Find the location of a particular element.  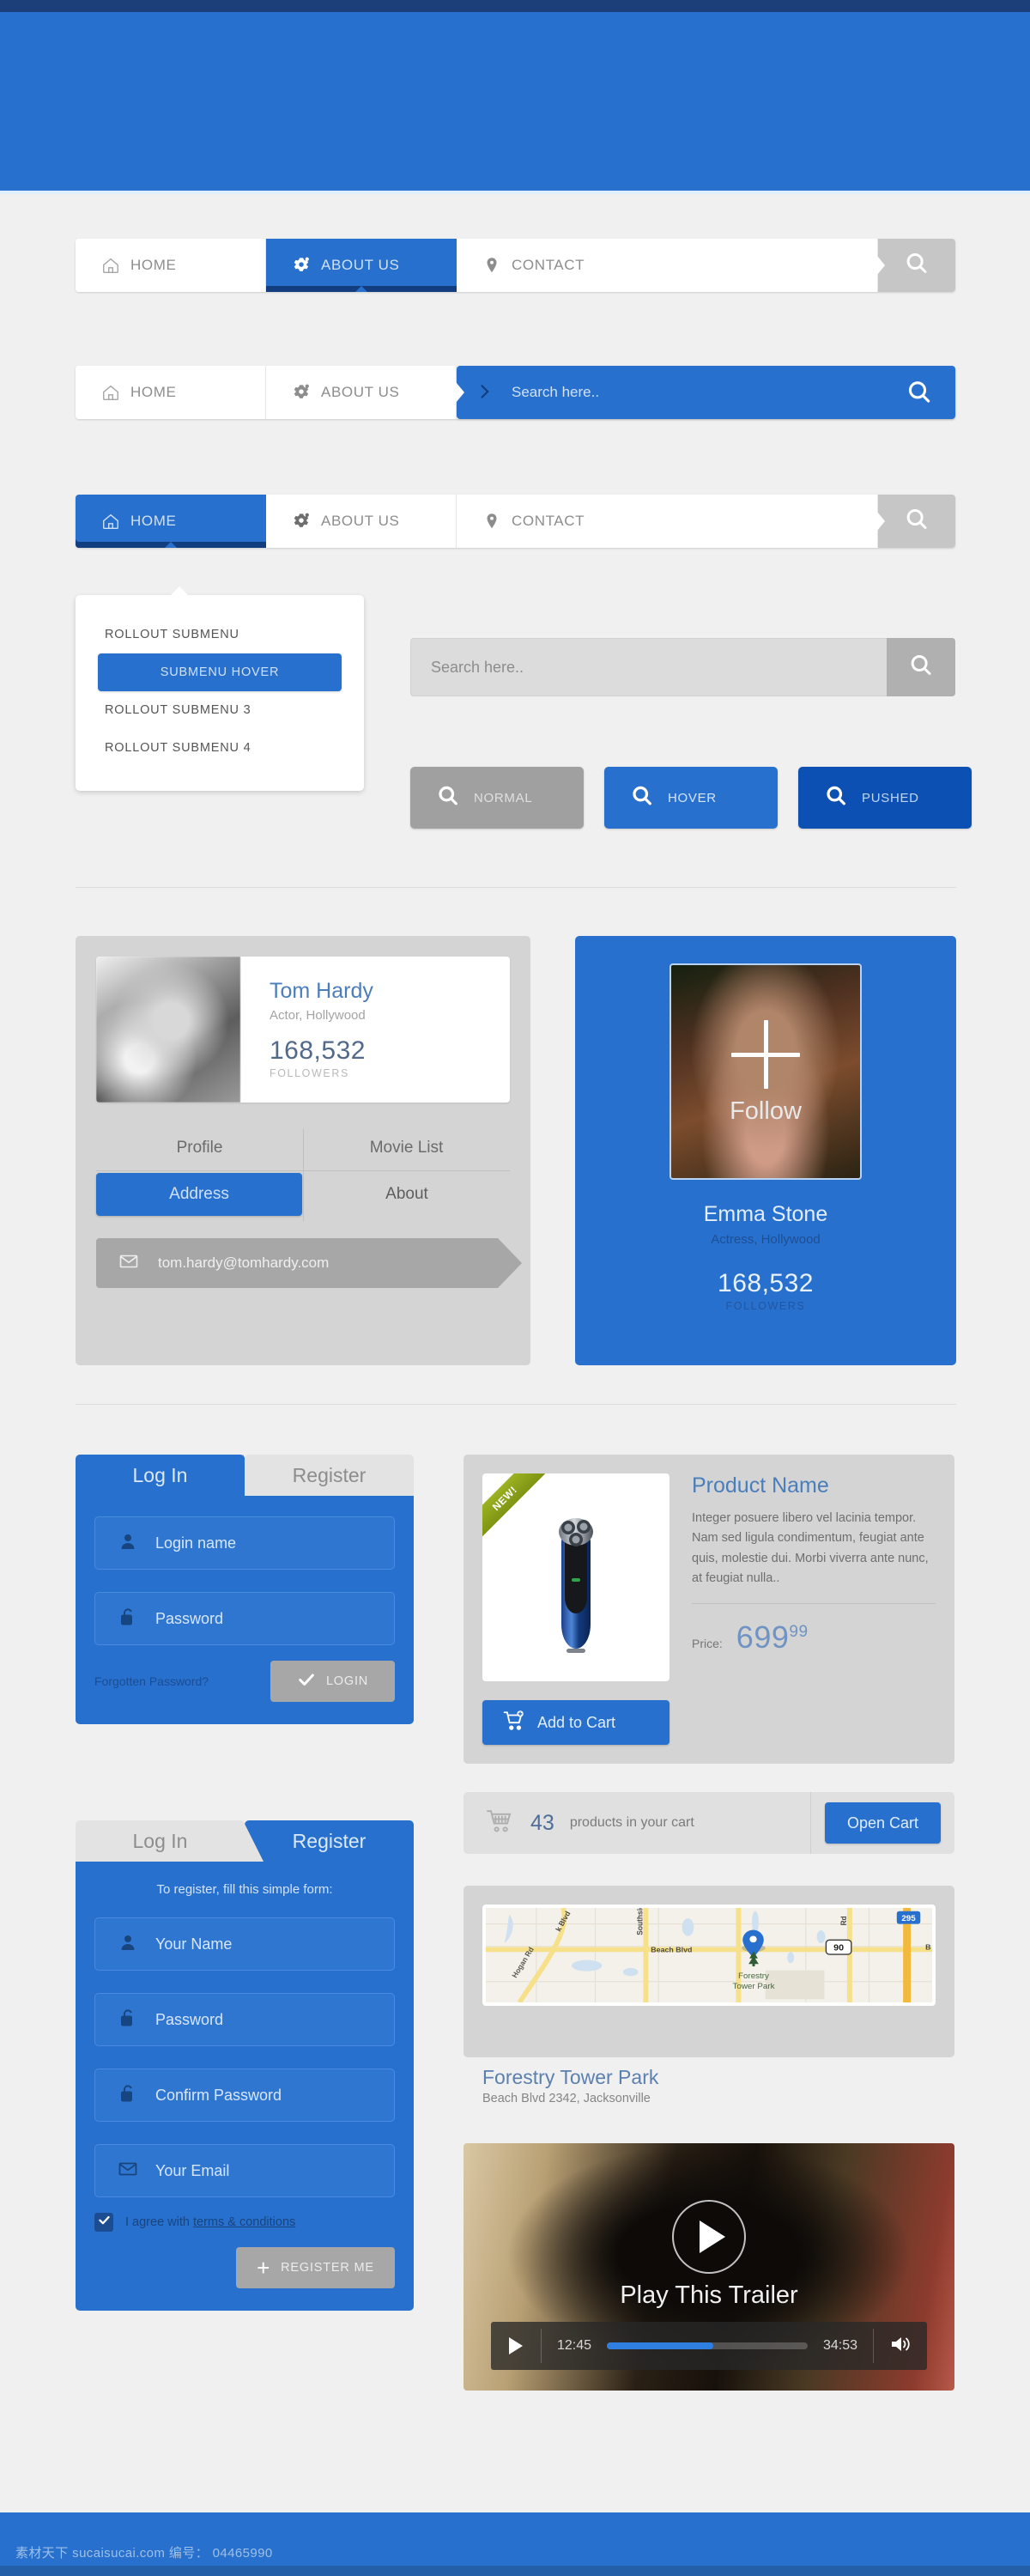

follow-followers-count: 168,532 is located at coordinates (766, 1283).